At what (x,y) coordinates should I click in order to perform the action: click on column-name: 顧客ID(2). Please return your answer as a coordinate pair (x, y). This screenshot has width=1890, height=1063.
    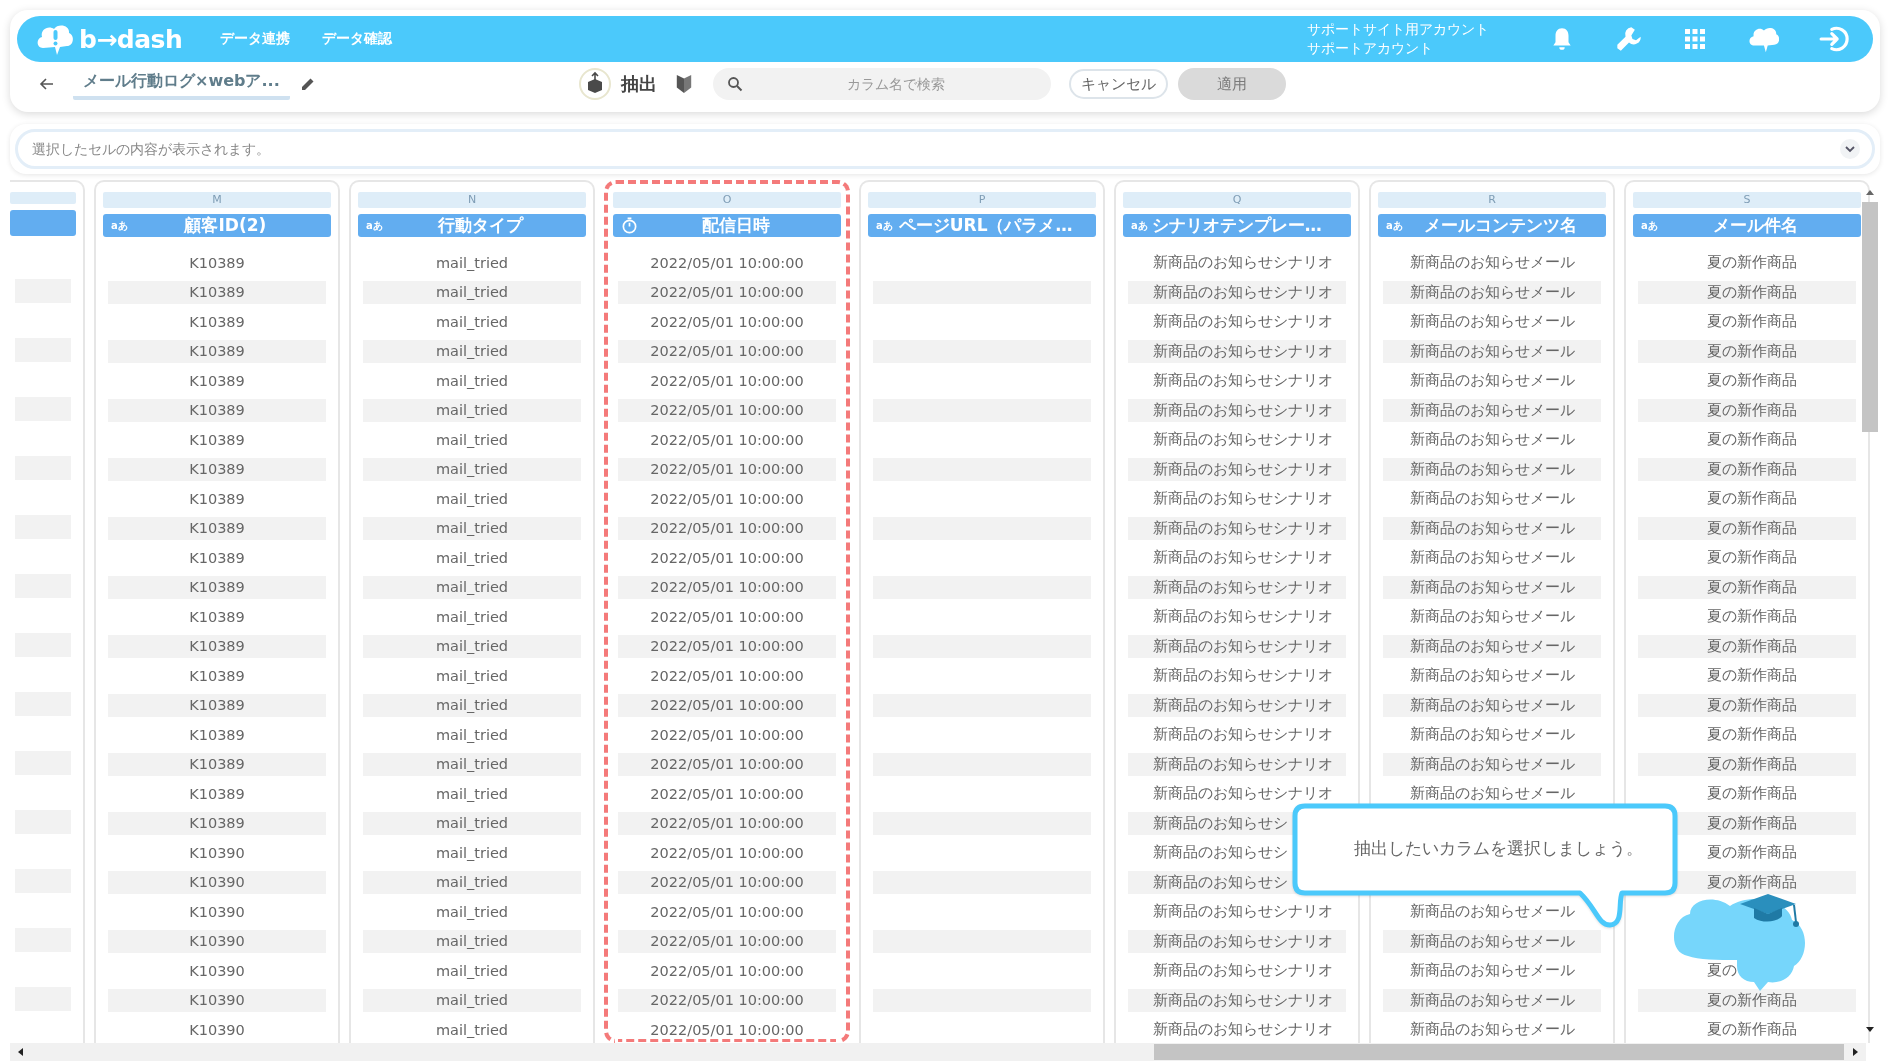
    Looking at the image, I should click on (225, 225).